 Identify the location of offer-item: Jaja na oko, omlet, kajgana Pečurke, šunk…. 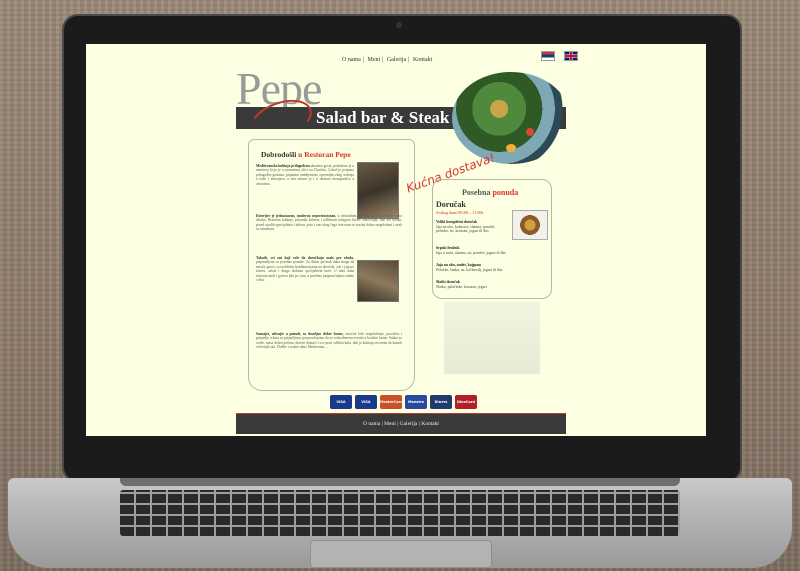
(469, 267).